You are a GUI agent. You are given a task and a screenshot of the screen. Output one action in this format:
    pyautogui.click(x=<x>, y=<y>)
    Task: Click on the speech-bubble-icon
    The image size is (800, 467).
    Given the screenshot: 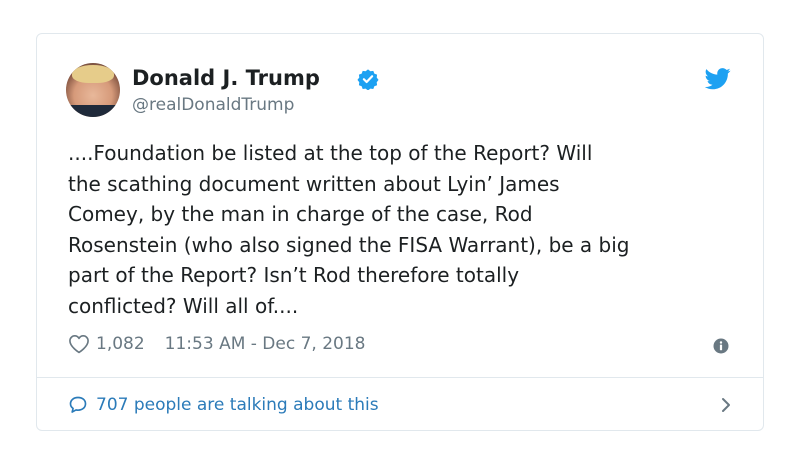 What is the action you would take?
    pyautogui.click(x=78, y=404)
    